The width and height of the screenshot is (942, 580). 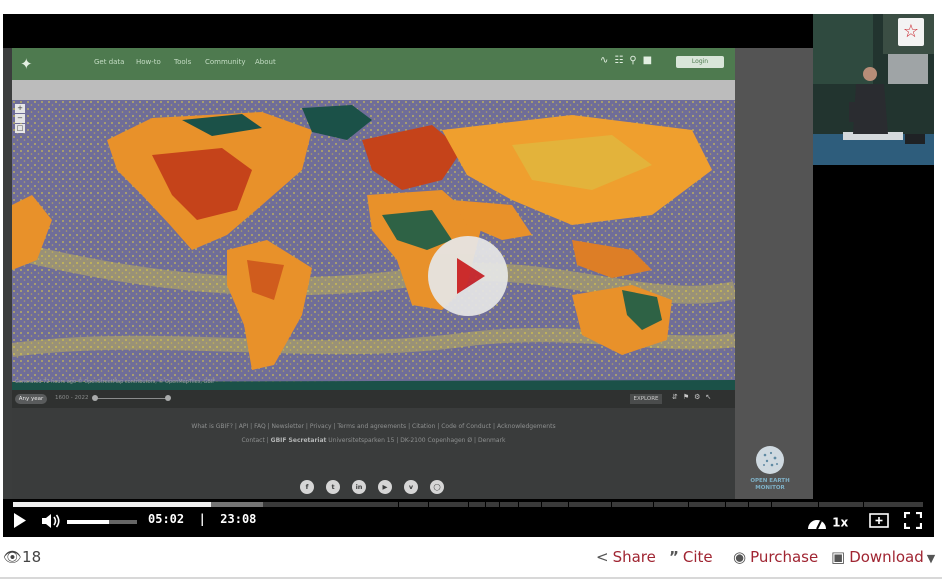 I want to click on slide-nav-item: Get data, so click(x=109, y=62).